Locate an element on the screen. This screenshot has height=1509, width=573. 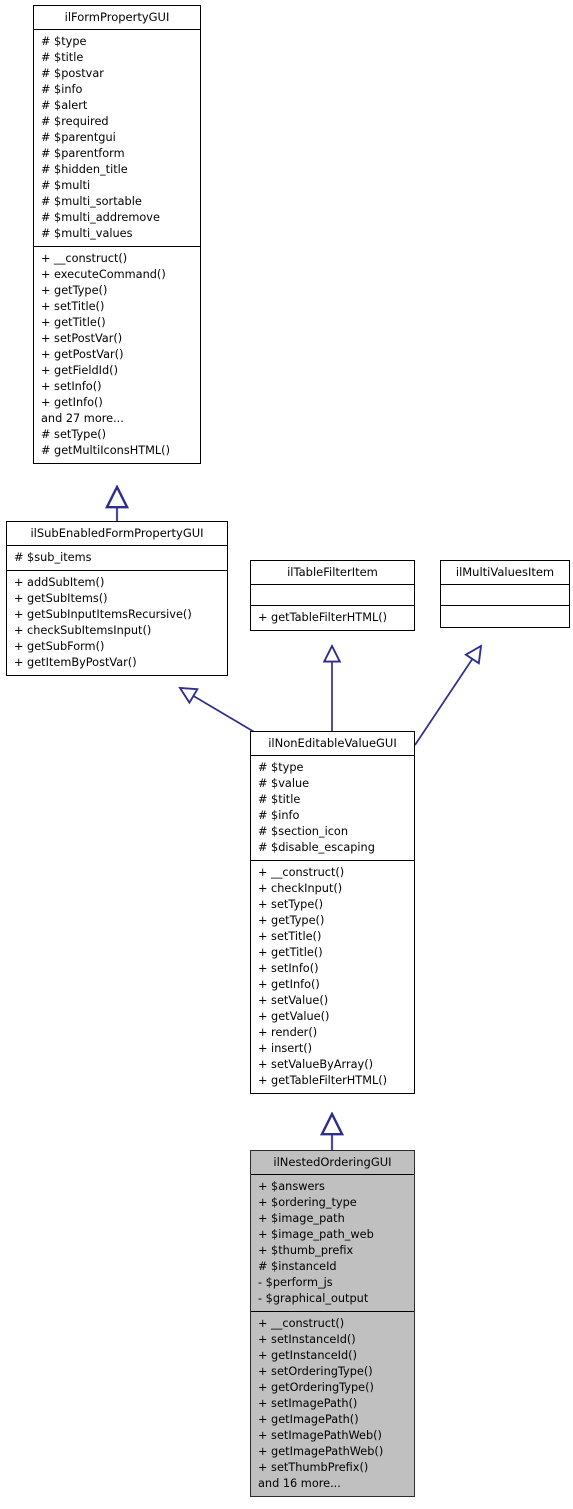
method-row: + setValue() is located at coordinates (293, 1000).